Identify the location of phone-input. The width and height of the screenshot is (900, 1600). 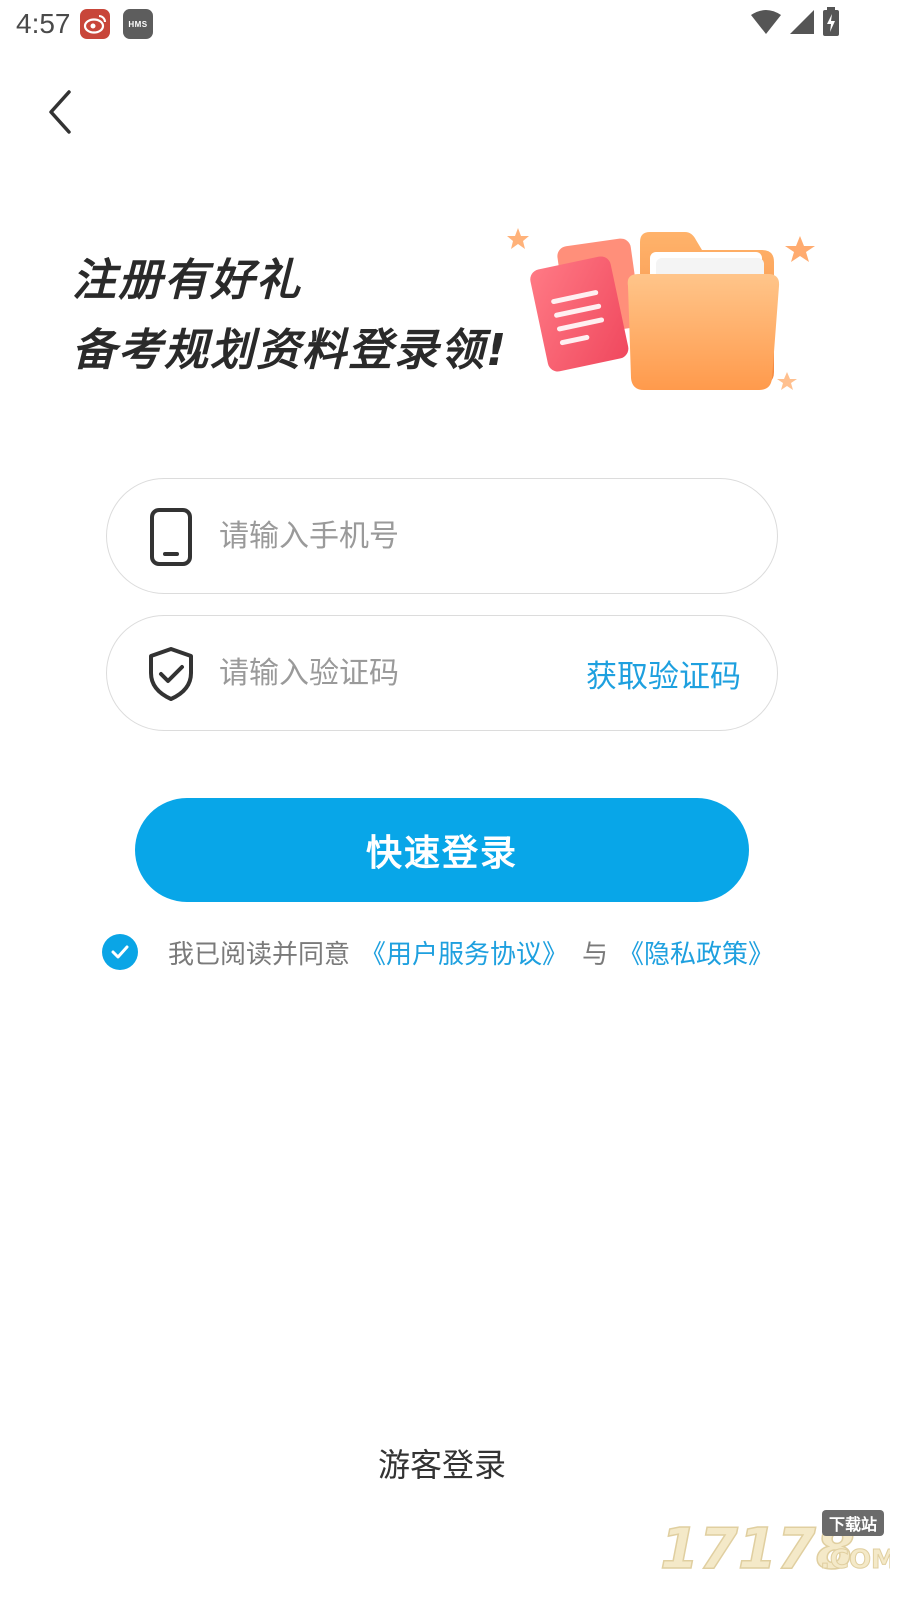
(384, 536).